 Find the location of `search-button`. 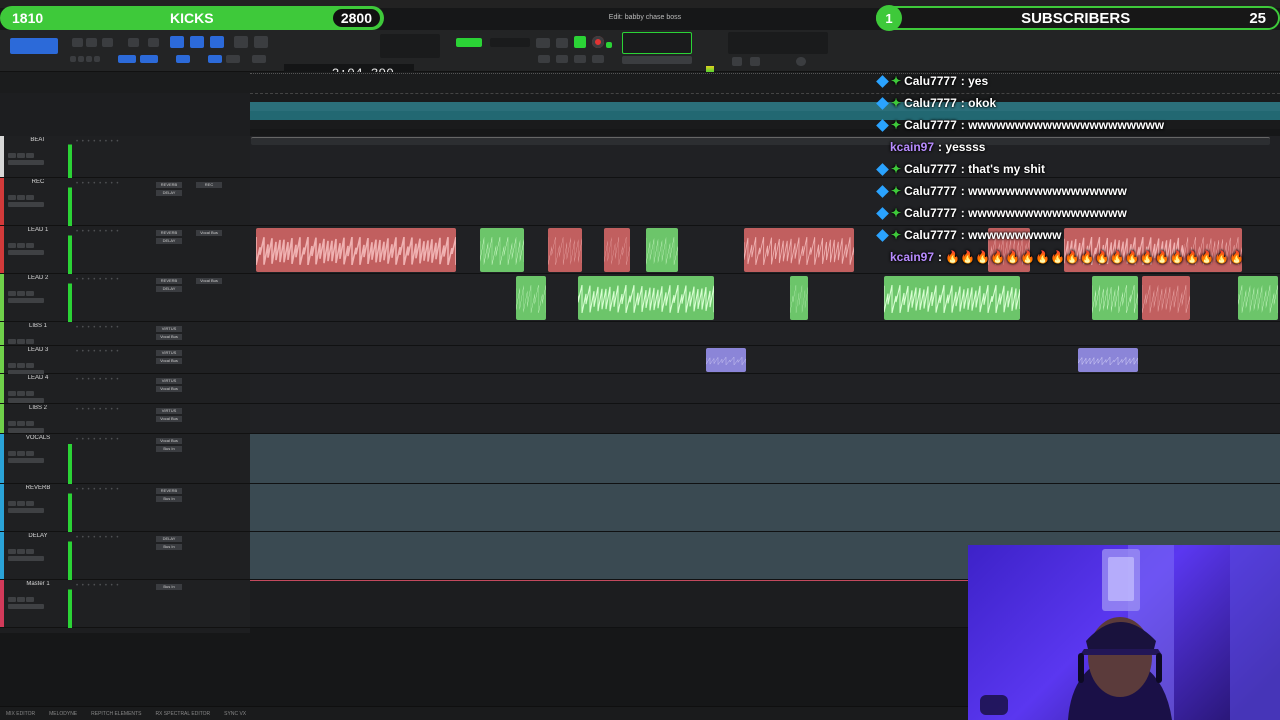

search-button is located at coordinates (737, 61).